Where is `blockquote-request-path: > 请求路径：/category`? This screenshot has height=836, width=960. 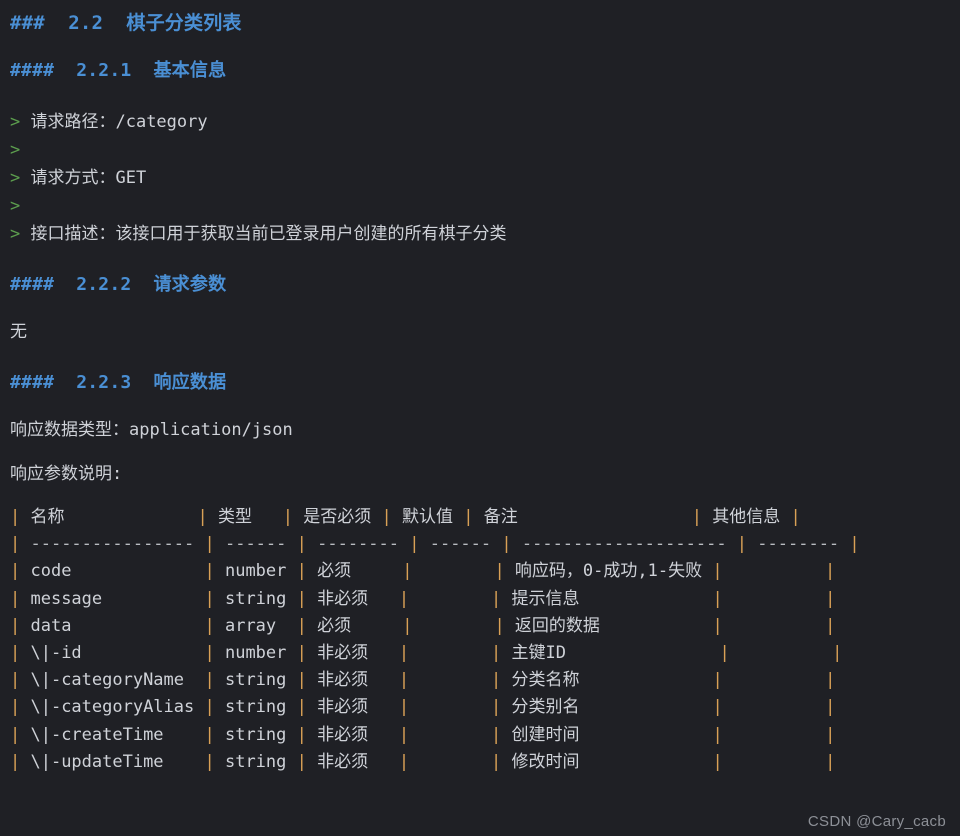
blockquote-request-path: > 请求路径：/category is located at coordinates (480, 122).